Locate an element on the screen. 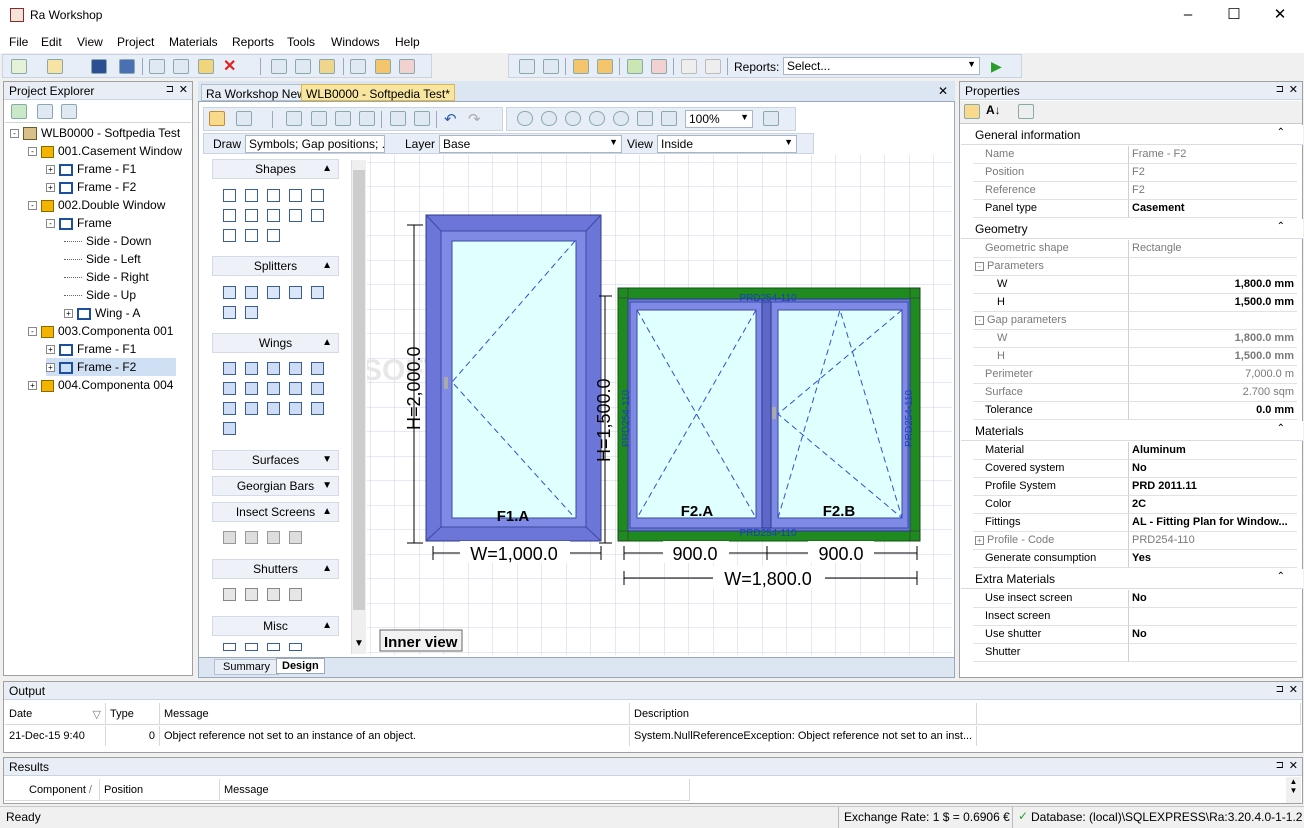 The width and height of the screenshot is (1304, 828). property-row: Reference F2 is located at coordinates (1132, 191).